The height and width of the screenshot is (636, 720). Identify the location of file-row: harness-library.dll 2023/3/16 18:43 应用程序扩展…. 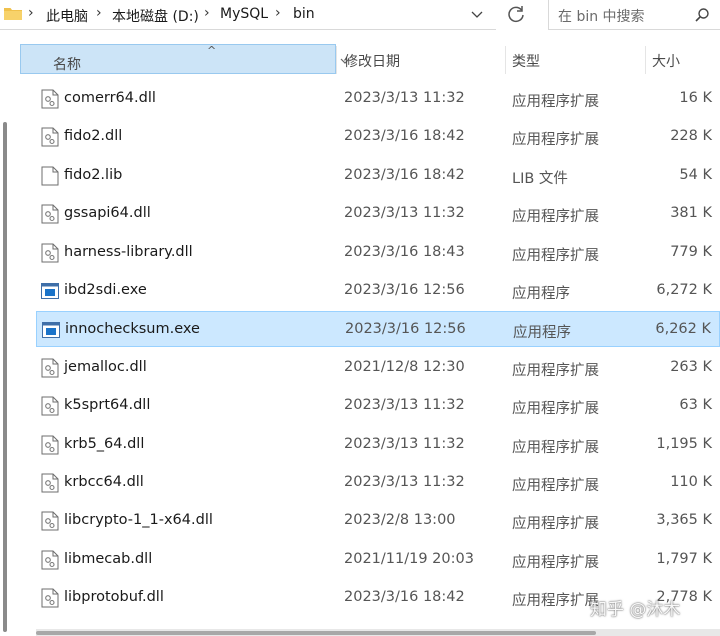
(378, 253).